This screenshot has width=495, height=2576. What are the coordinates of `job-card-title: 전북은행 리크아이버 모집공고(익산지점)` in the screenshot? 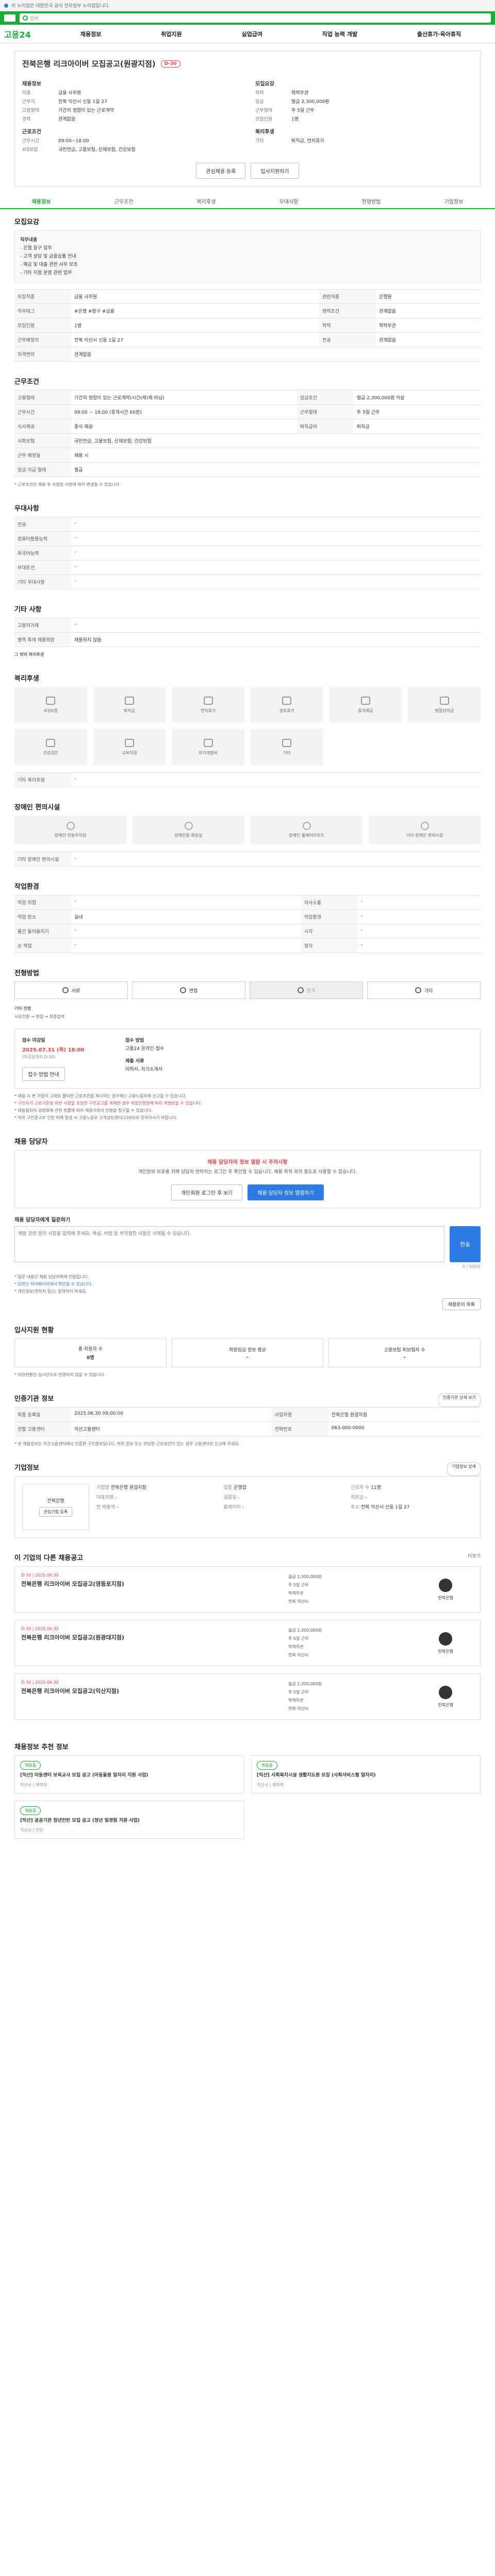 It's located at (152, 1691).